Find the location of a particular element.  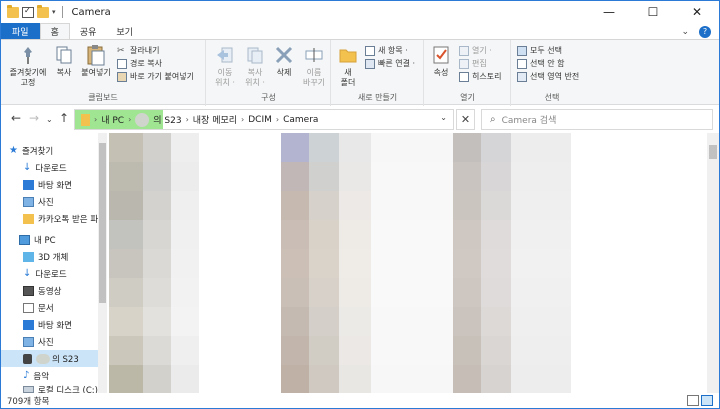

invert-selection-icon is located at coordinates (522, 76).